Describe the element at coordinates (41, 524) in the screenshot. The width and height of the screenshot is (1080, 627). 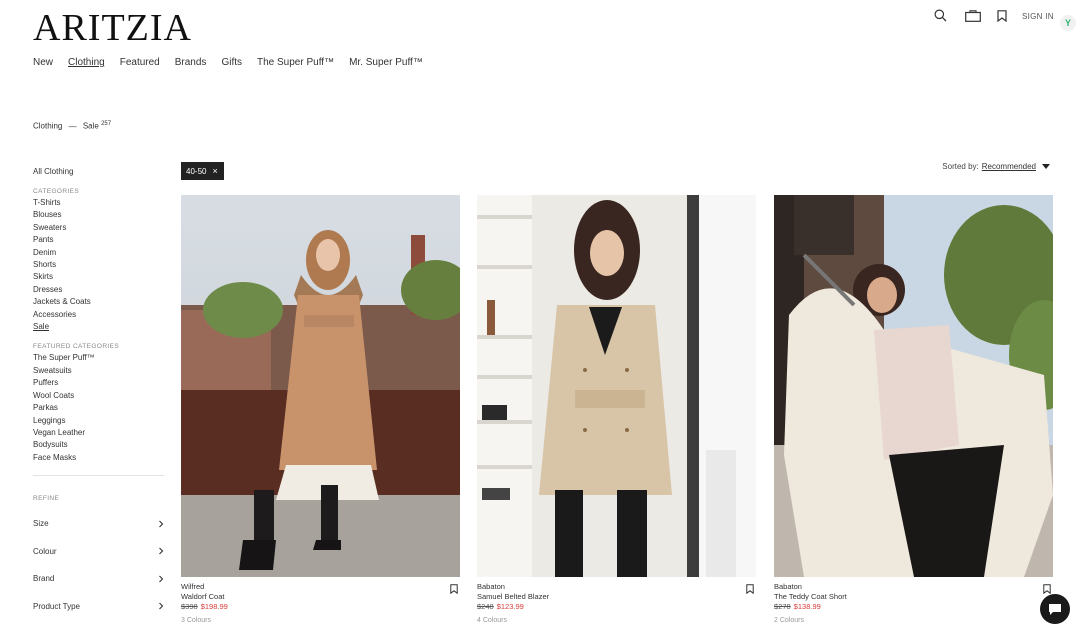
I see `refine-label: Size` at that location.